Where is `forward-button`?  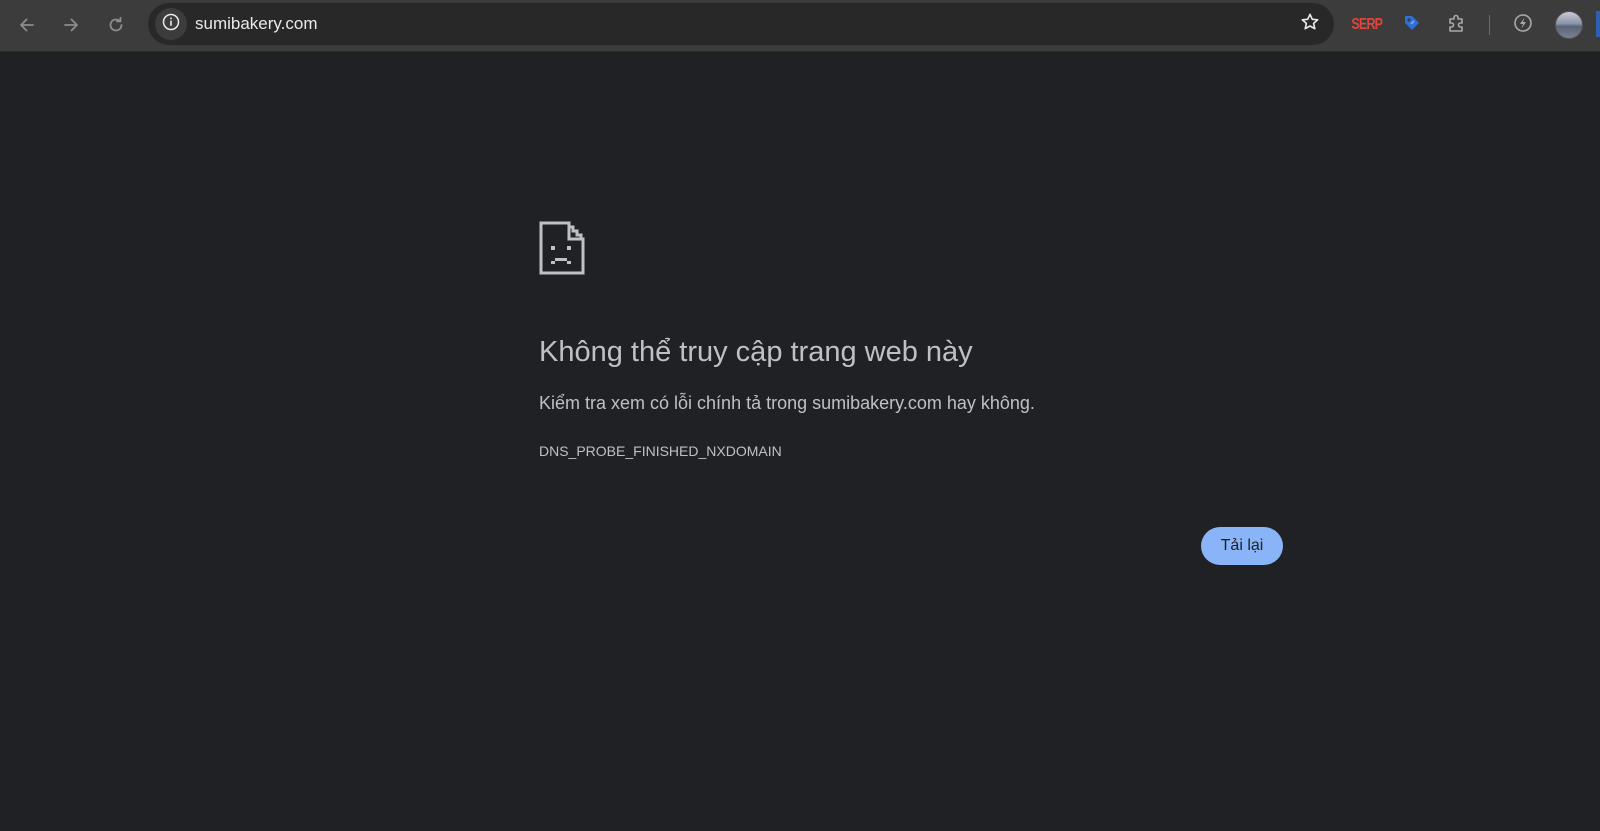
forward-button is located at coordinates (71, 25).